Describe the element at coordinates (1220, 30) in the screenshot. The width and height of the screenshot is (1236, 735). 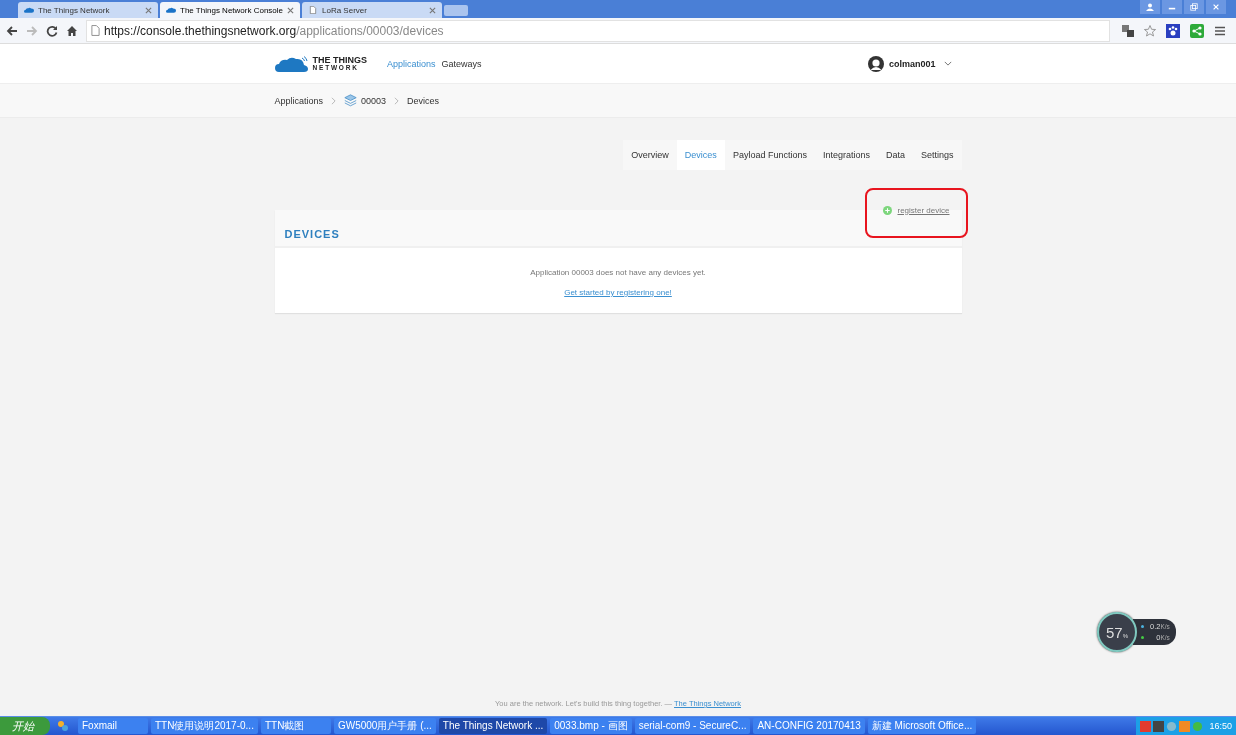
I see `menu-icon` at that location.